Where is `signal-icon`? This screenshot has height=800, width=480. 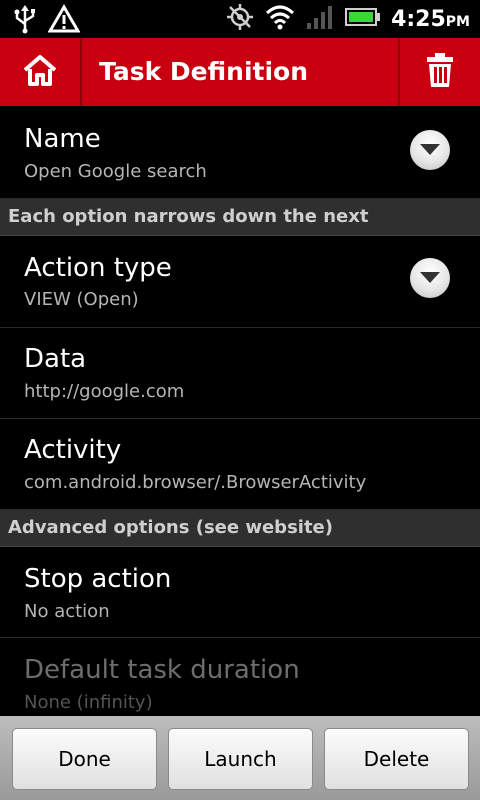
signal-icon is located at coordinates (320, 19).